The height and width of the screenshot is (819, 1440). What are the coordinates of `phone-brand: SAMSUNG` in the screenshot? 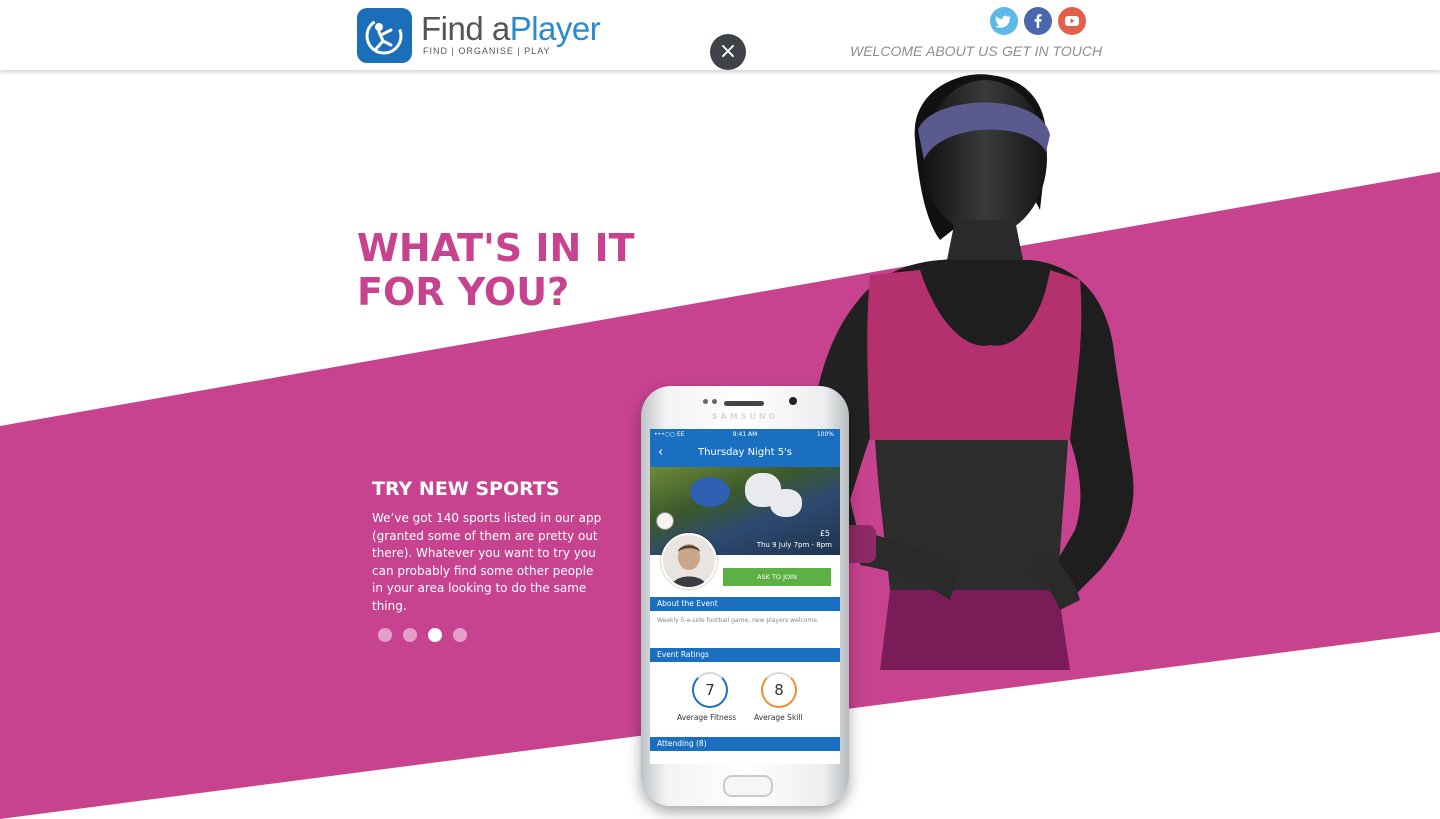 It's located at (745, 416).